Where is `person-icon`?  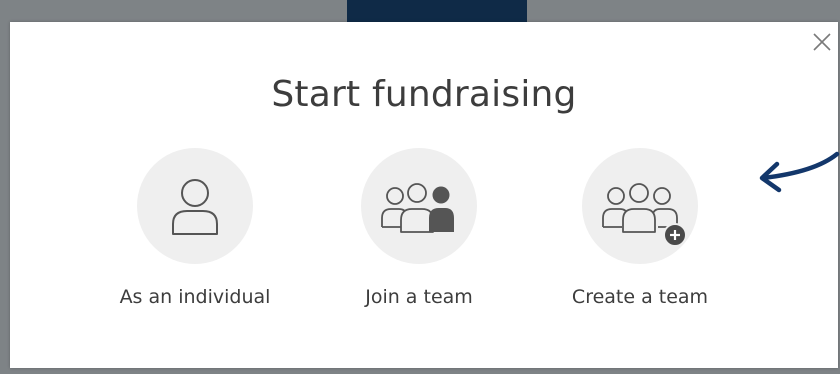
person-icon is located at coordinates (195, 207).